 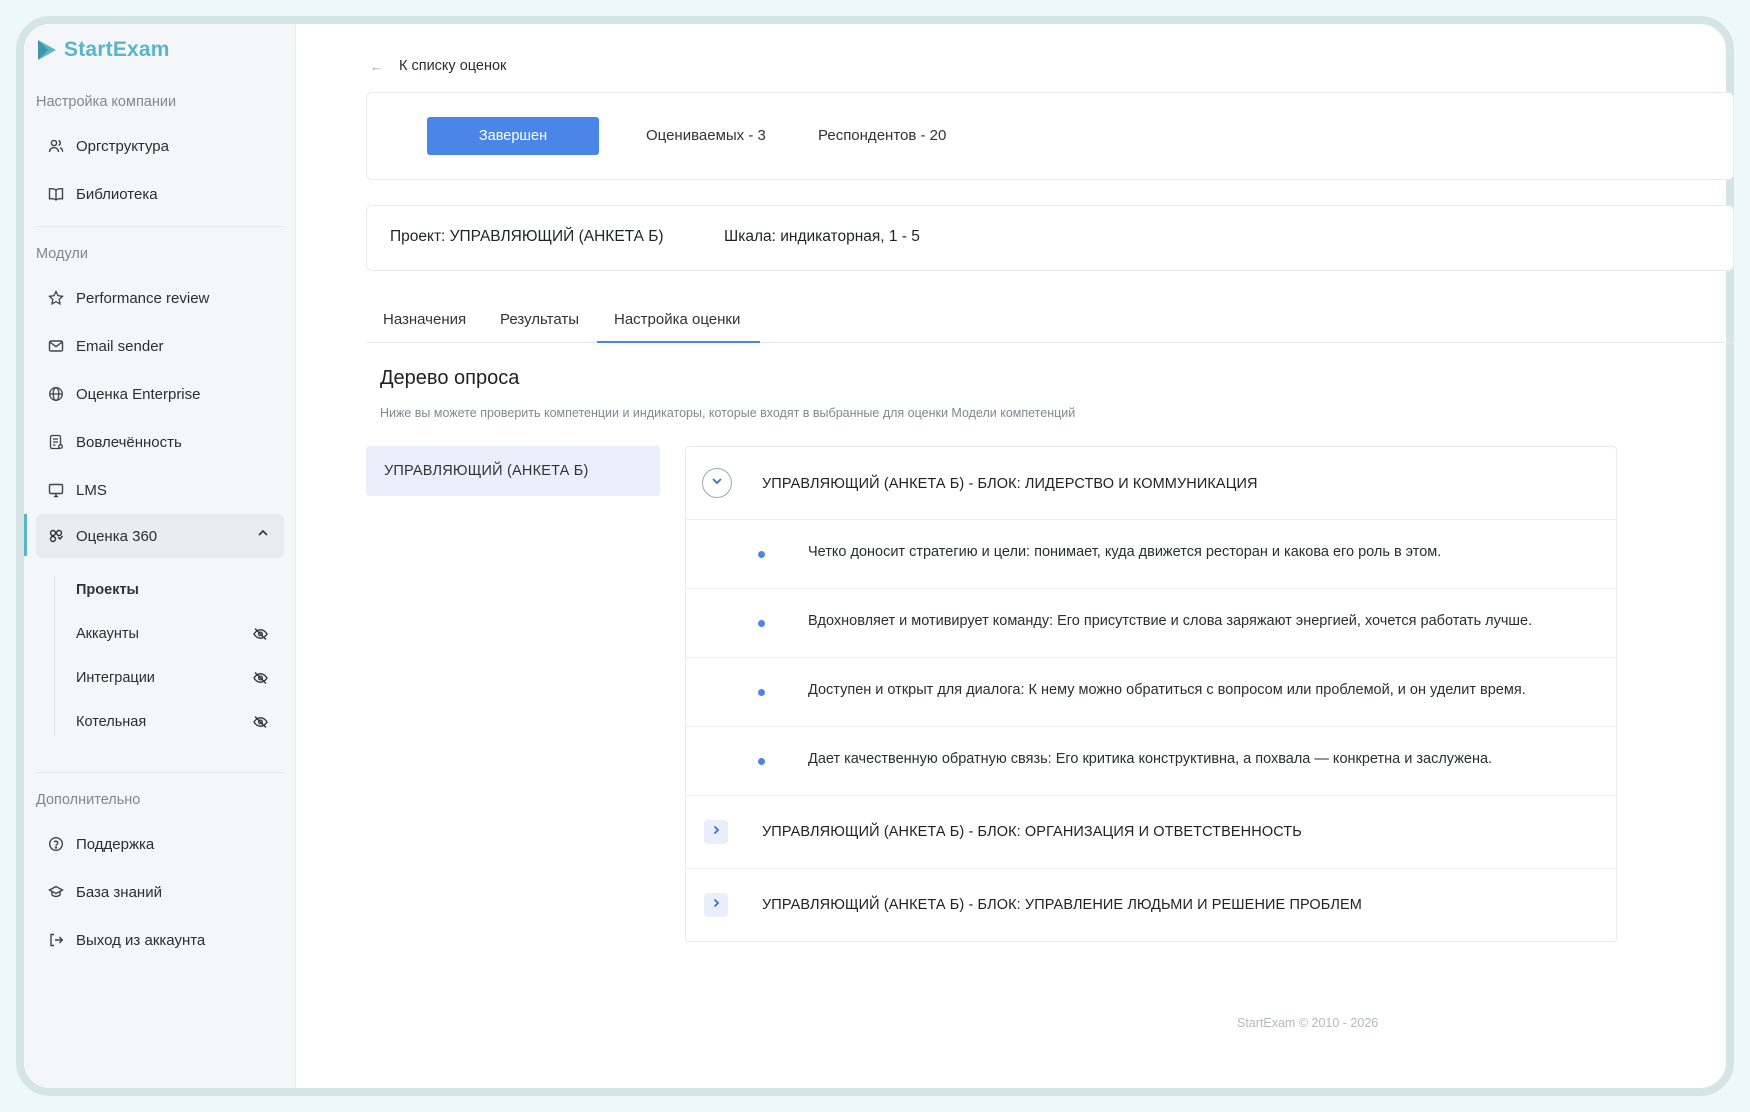 I want to click on sidebar-item-360: Оценка 360, so click(x=160, y=536).